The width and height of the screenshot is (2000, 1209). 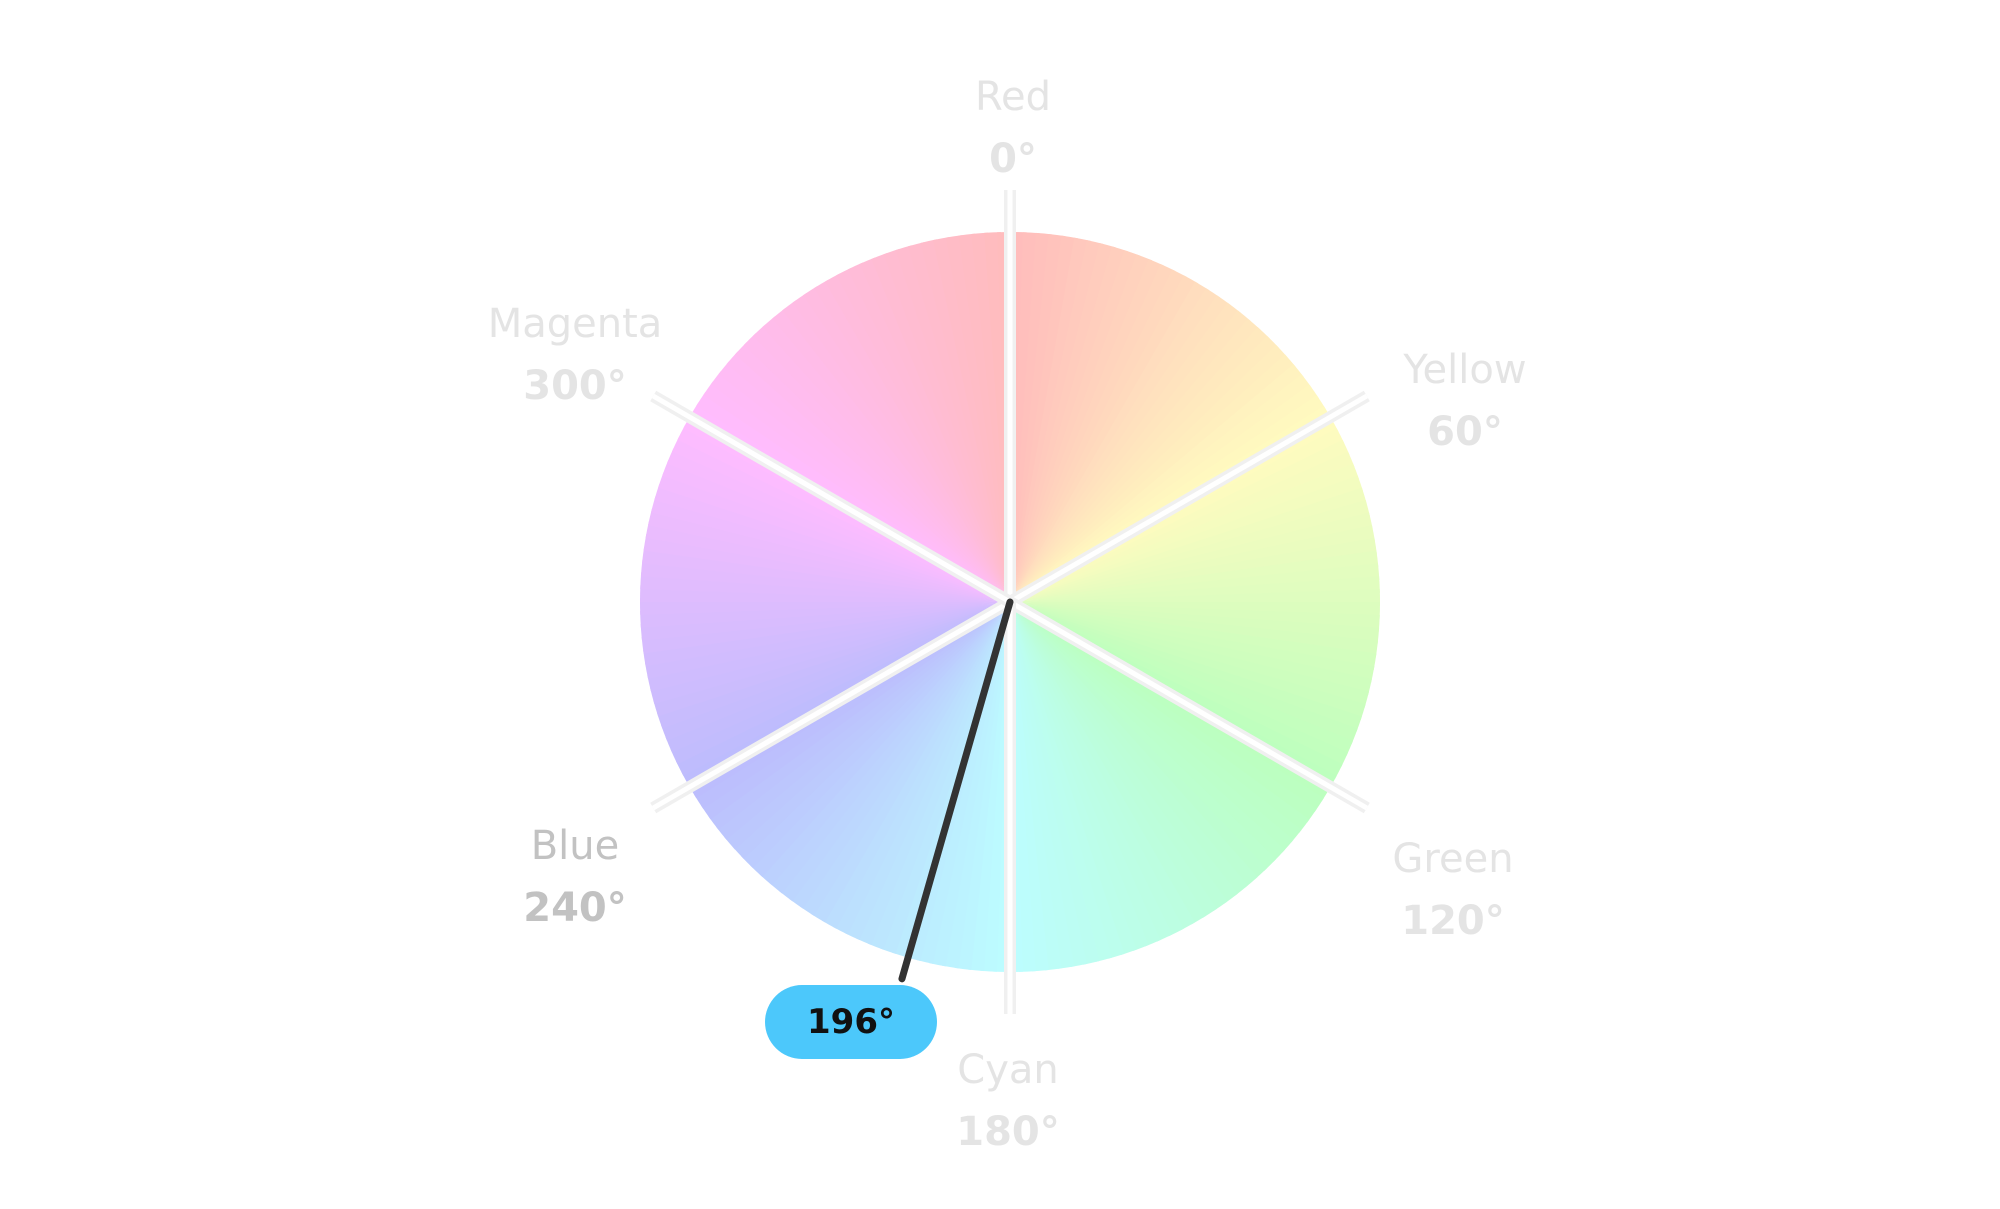 What do you see at coordinates (1008, 1132) in the screenshot?
I see `hue-degrees-cyan: 180°` at bounding box center [1008, 1132].